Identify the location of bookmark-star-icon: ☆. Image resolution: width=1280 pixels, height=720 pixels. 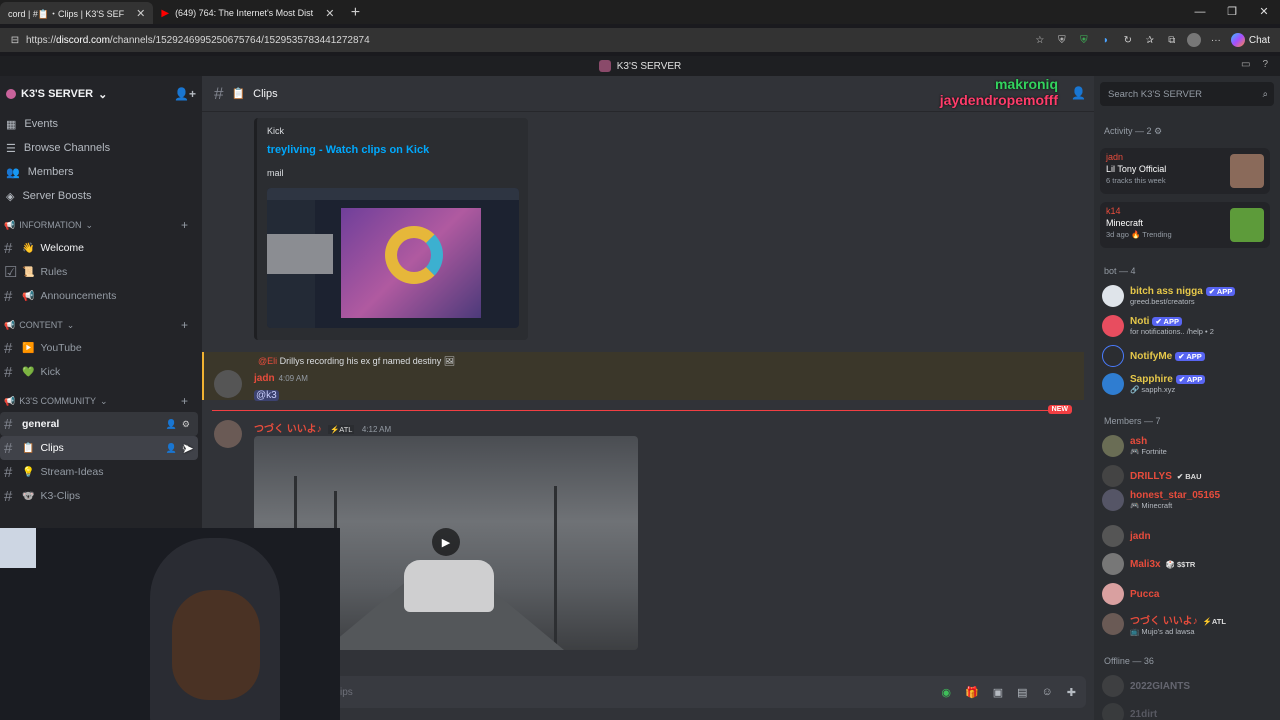
(1040, 40).